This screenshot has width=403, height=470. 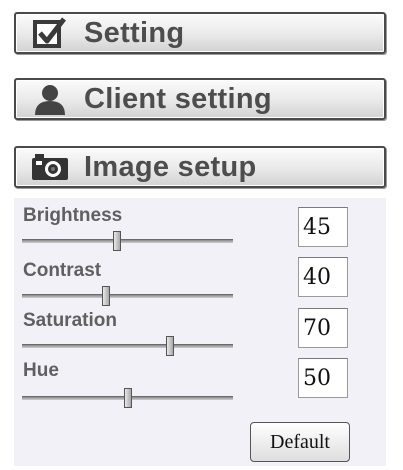 I want to click on contrast-slider-thumb, so click(x=106, y=296).